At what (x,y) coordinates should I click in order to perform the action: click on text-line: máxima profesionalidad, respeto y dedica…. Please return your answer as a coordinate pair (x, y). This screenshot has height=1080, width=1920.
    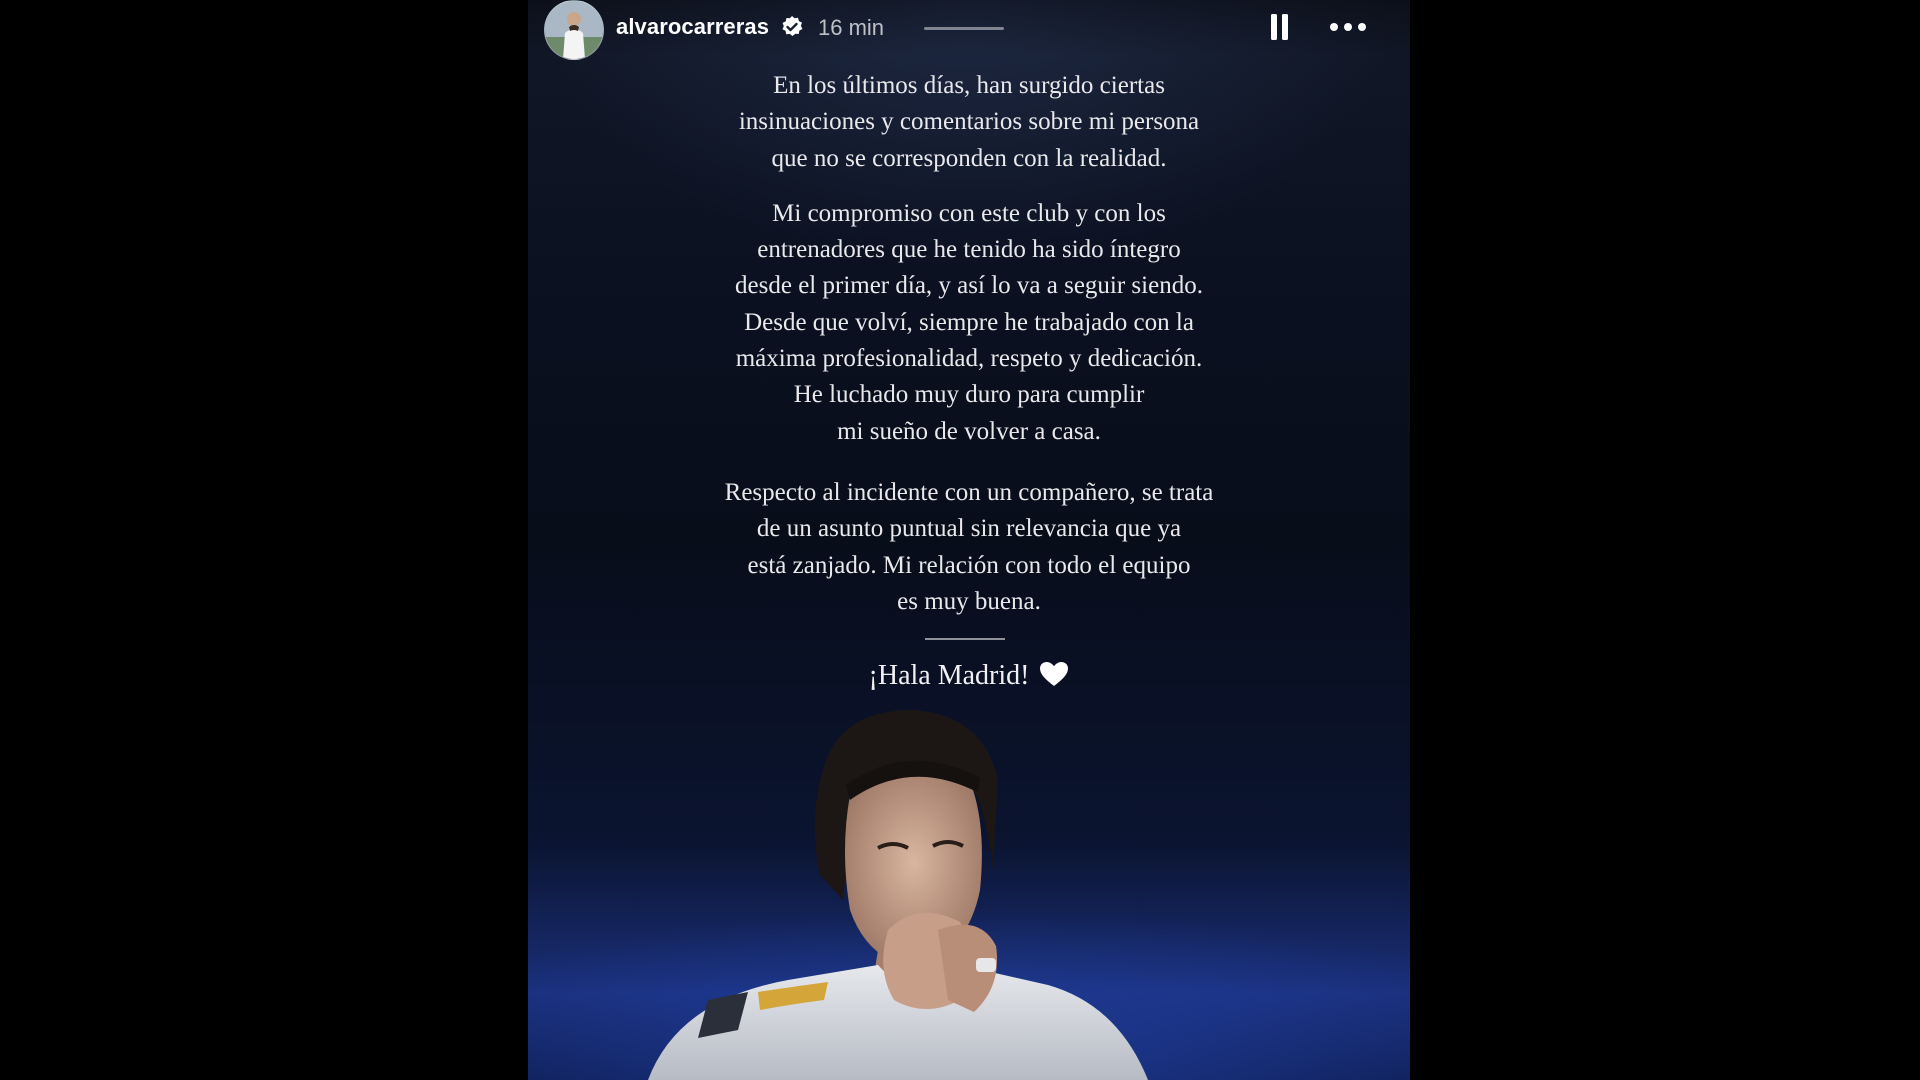
    Looking at the image, I should click on (969, 359).